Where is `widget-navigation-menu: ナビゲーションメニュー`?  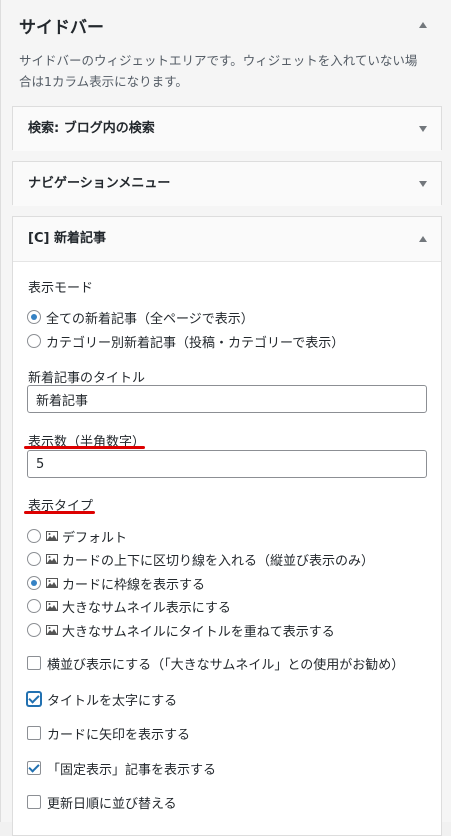 widget-navigation-menu: ナビゲーションメニュー is located at coordinates (227, 183).